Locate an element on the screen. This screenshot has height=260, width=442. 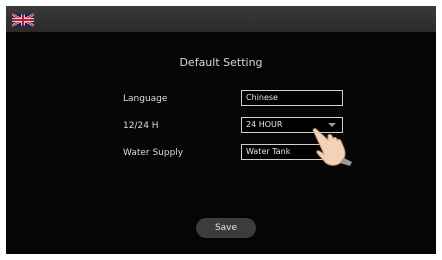
water-supply-label: Water Supply is located at coordinates (153, 153).